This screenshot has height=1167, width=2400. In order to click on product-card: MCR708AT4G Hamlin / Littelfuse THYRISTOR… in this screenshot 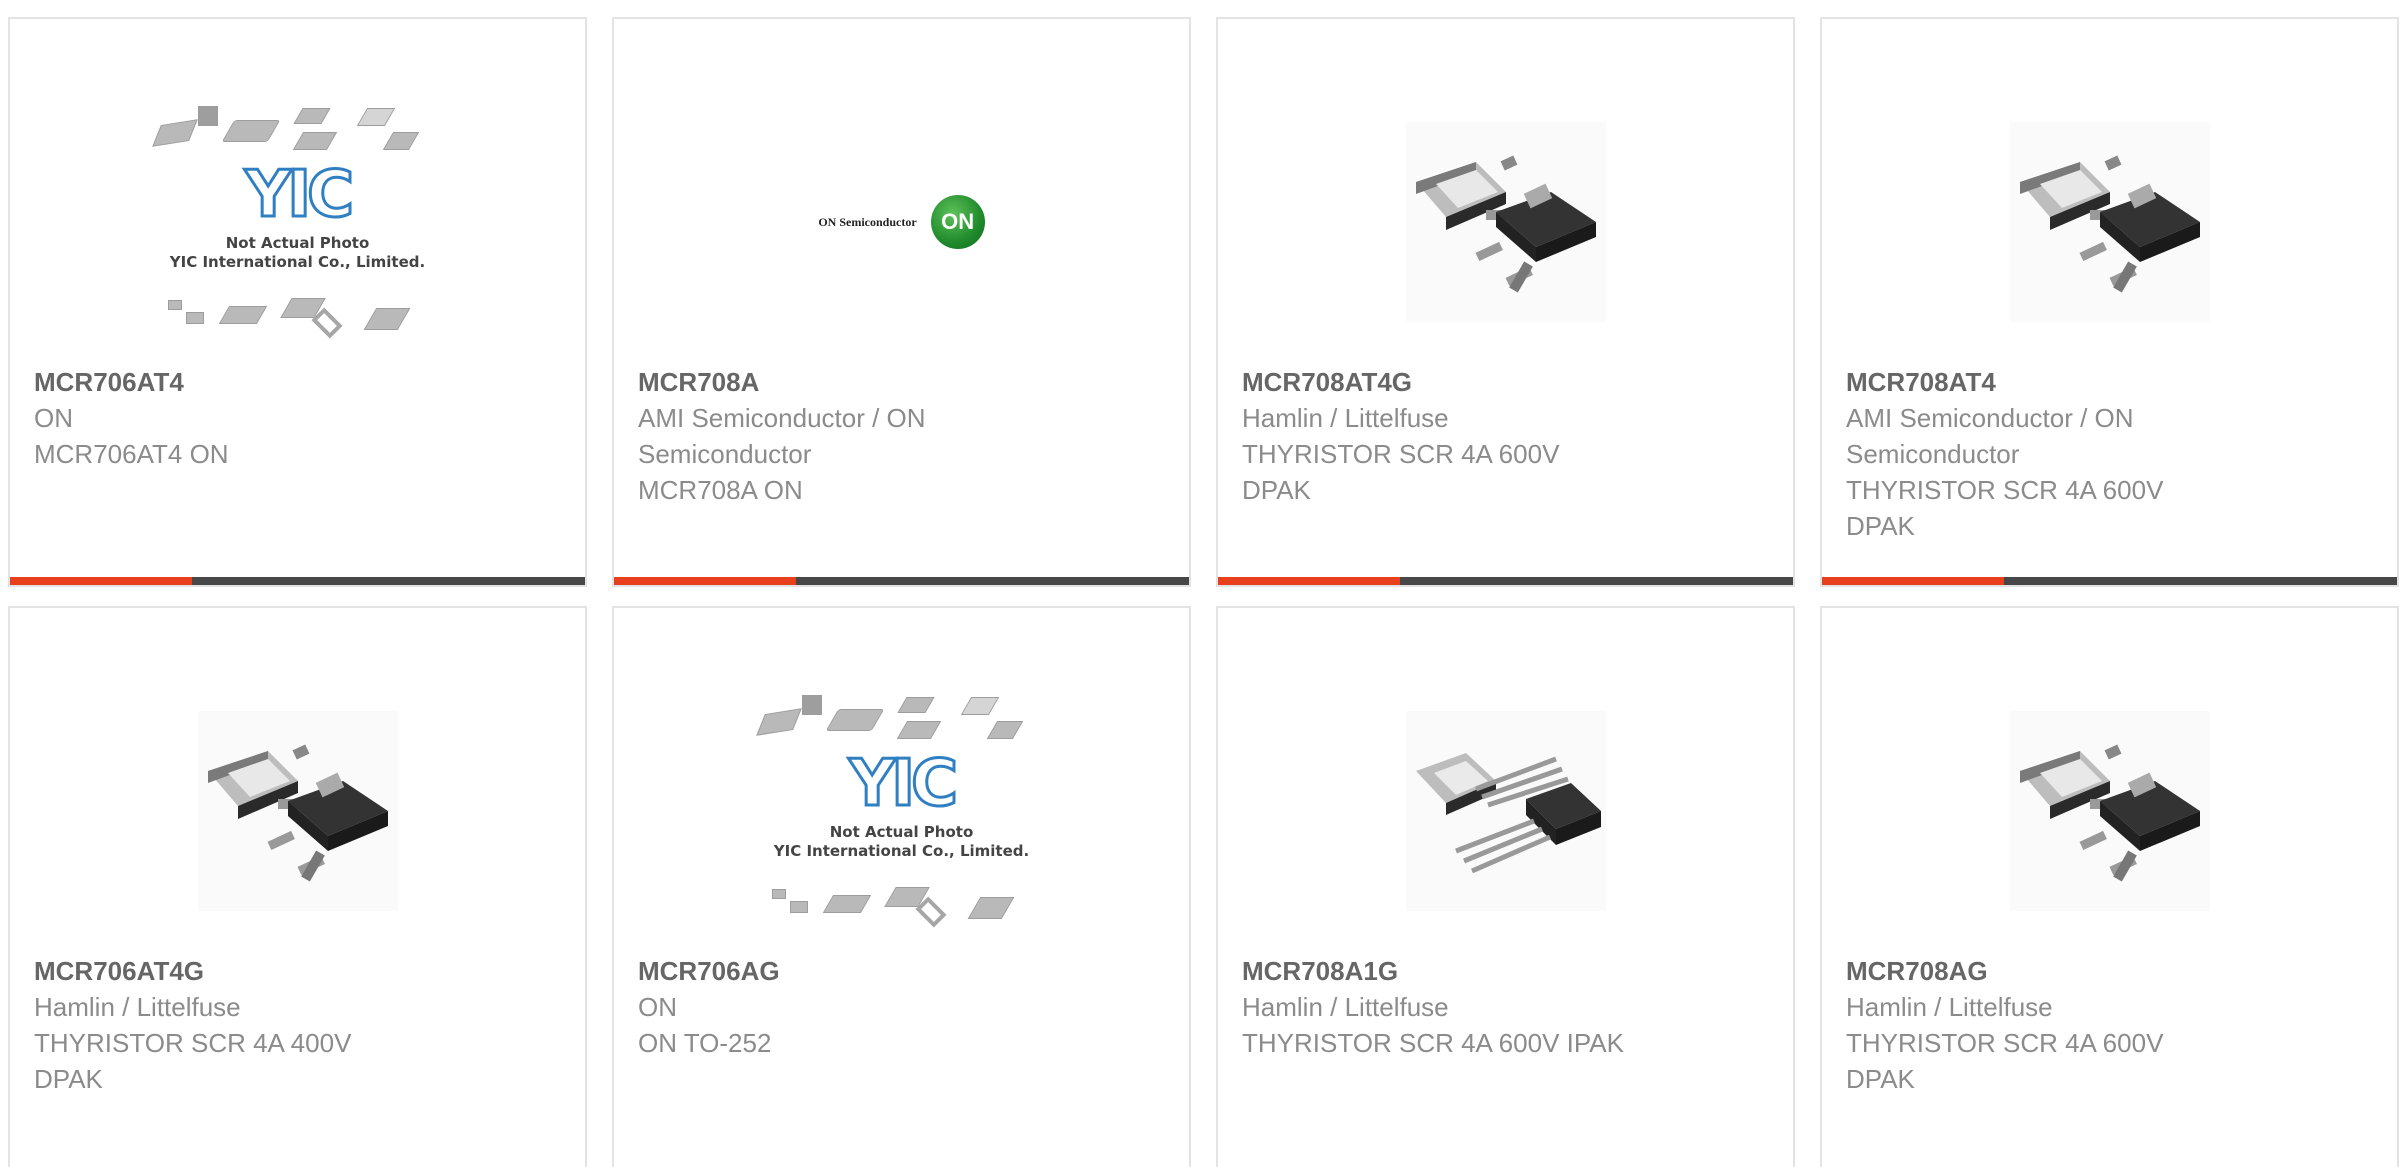, I will do `click(1505, 302)`.